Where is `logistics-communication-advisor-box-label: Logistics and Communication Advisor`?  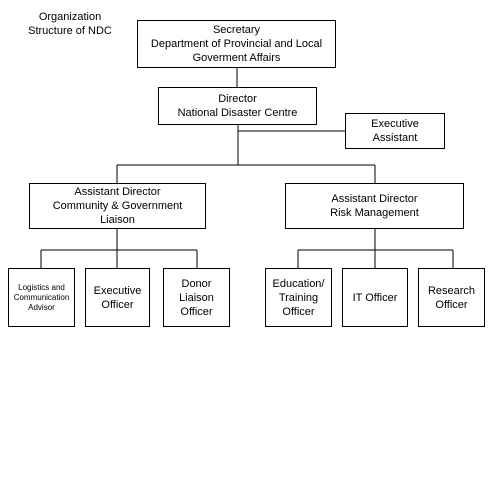
logistics-communication-advisor-box-label: Logistics and Communication Advisor is located at coordinates (41, 297).